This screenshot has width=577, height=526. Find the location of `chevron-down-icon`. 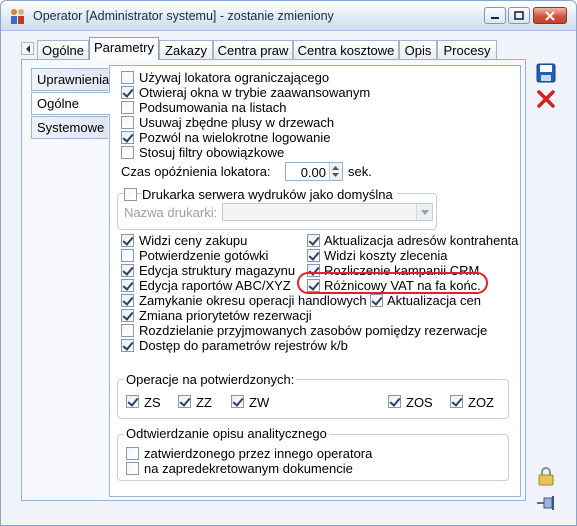

chevron-down-icon is located at coordinates (424, 212).